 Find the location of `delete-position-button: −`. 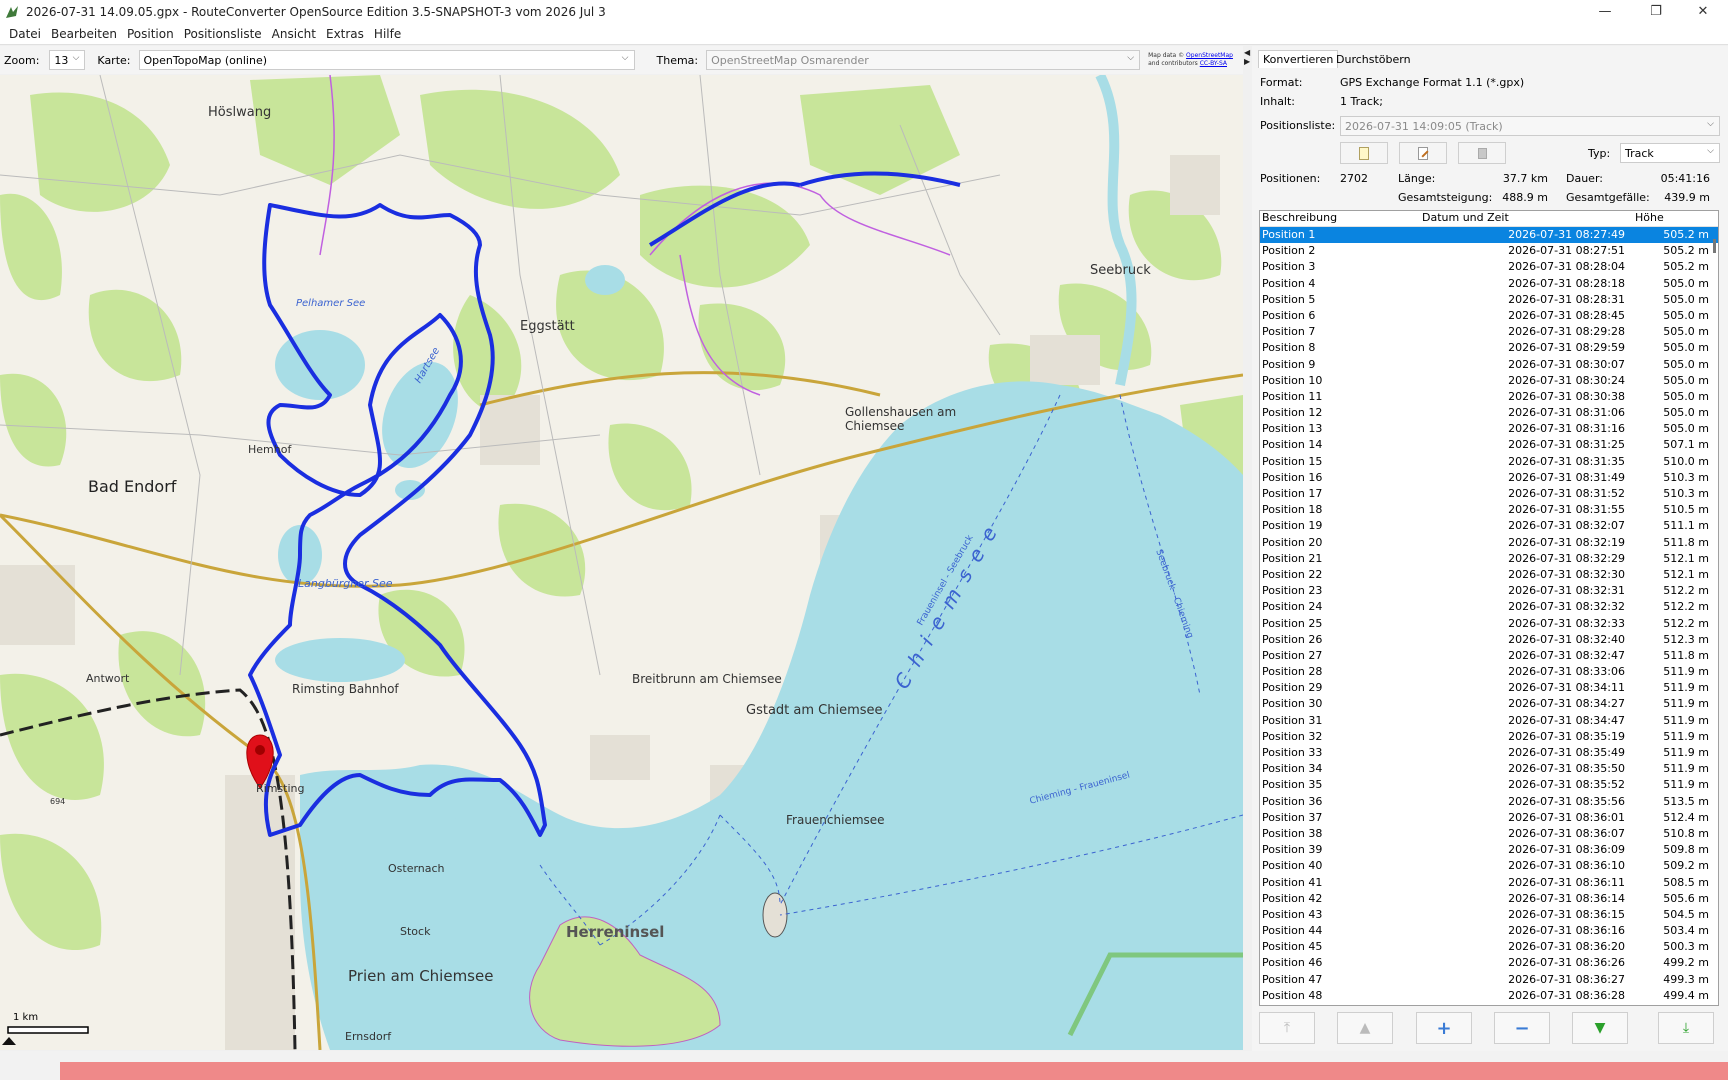

delete-position-button: − is located at coordinates (1522, 1028).